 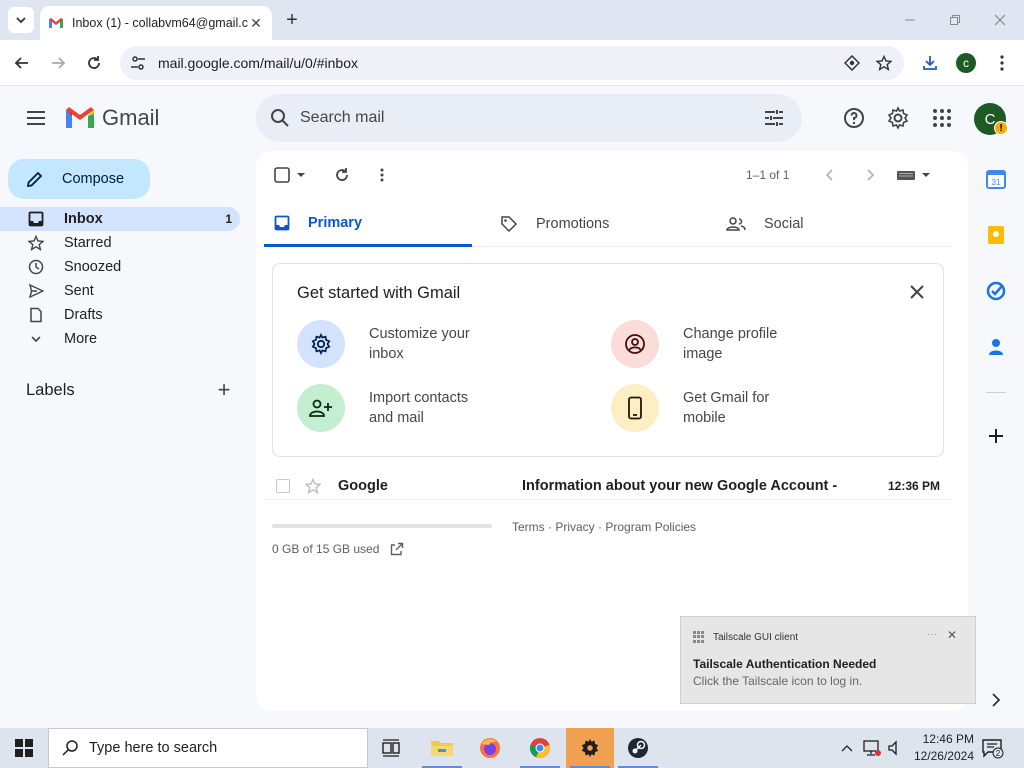 I want to click on account-circle-icon, so click(x=635, y=344).